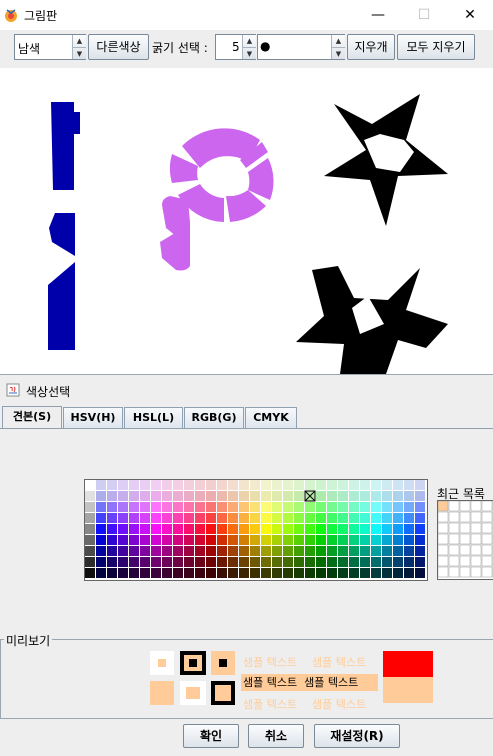  Describe the element at coordinates (153, 417) in the screenshot. I see `tab-hsl: HSL(L)` at that location.